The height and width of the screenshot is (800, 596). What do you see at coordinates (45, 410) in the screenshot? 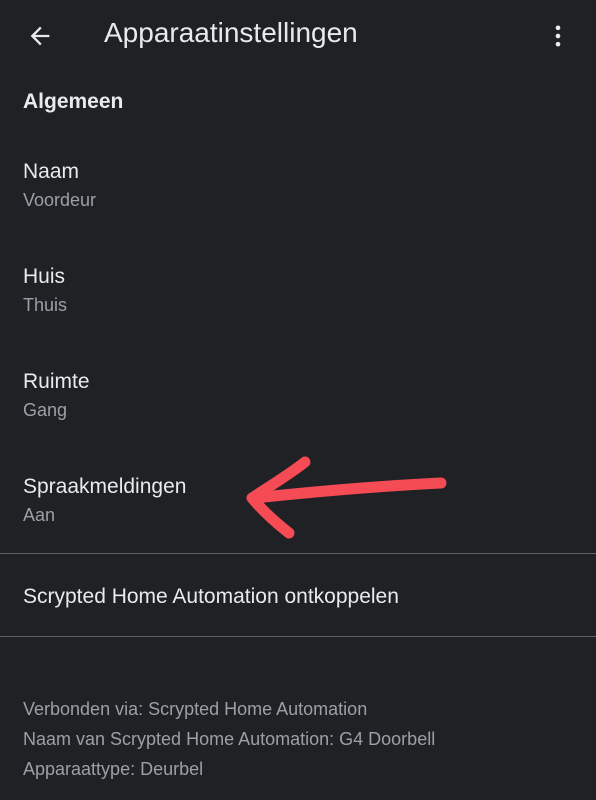
I see `setting-value: Gang` at bounding box center [45, 410].